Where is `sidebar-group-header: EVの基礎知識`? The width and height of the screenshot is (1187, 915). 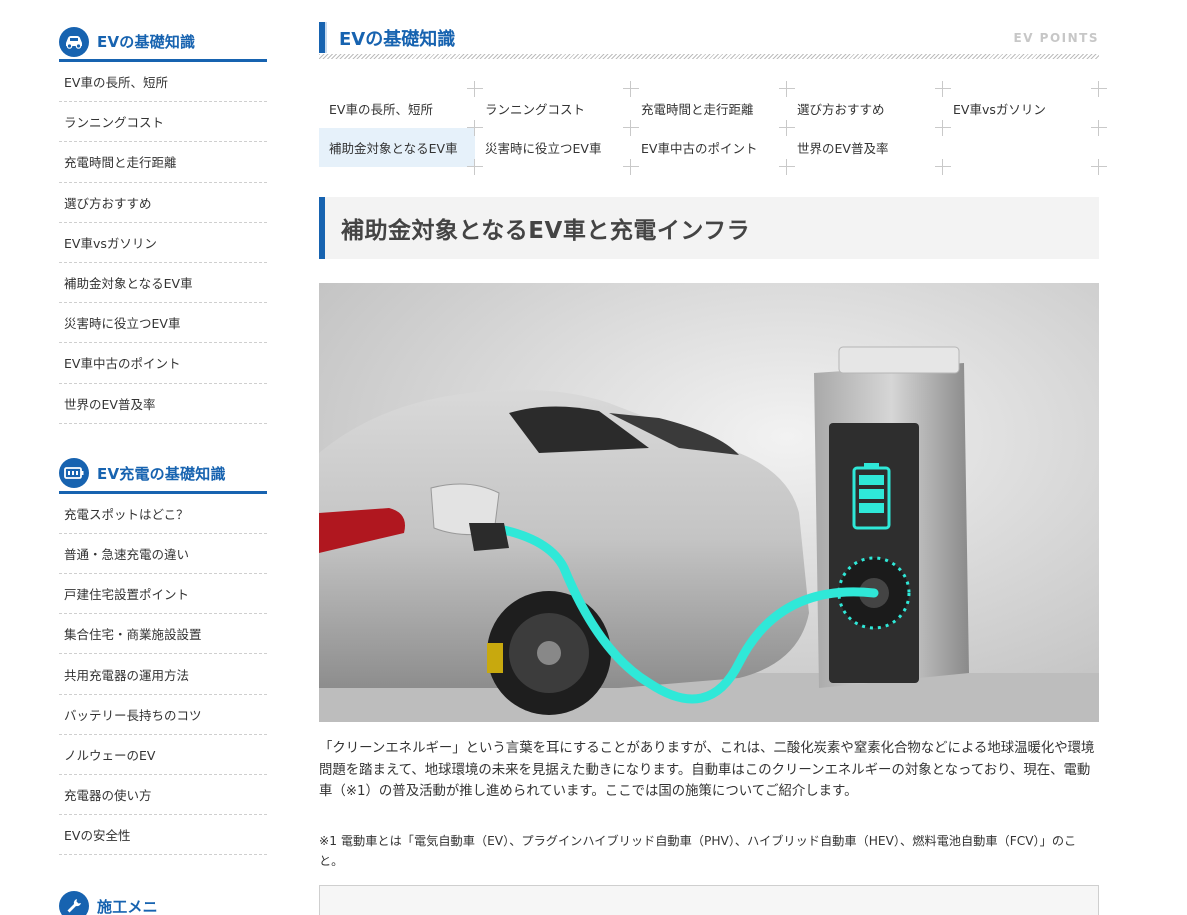 sidebar-group-header: EVの基礎知識 is located at coordinates (163, 43).